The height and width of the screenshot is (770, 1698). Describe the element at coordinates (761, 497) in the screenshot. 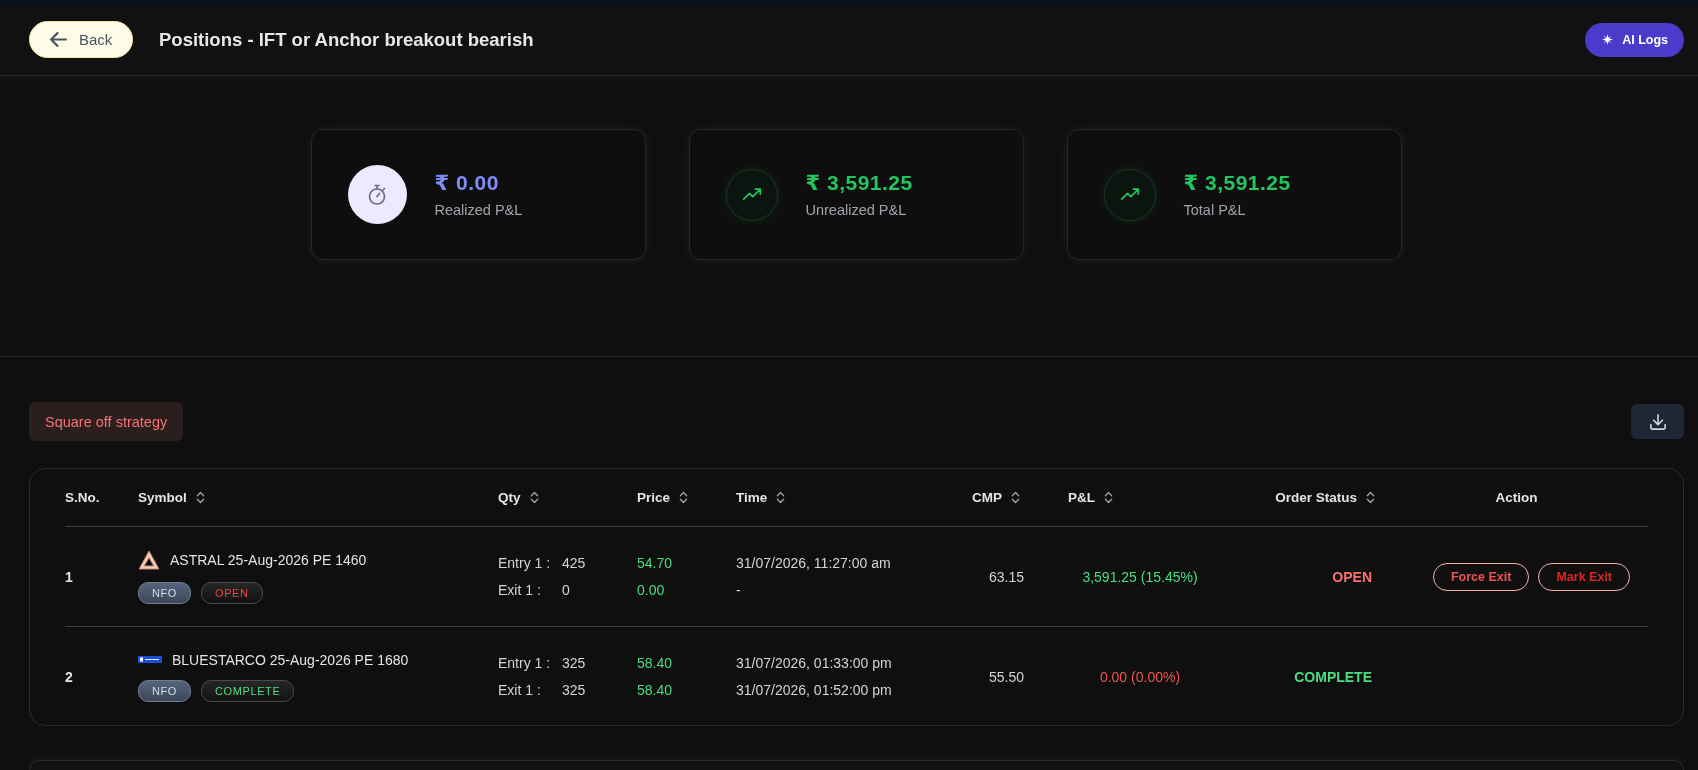

I see `column-header: Time` at that location.